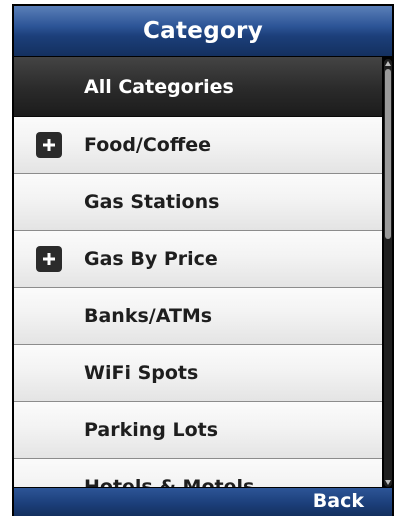  Describe the element at coordinates (338, 501) in the screenshot. I see `back-button: Back` at that location.